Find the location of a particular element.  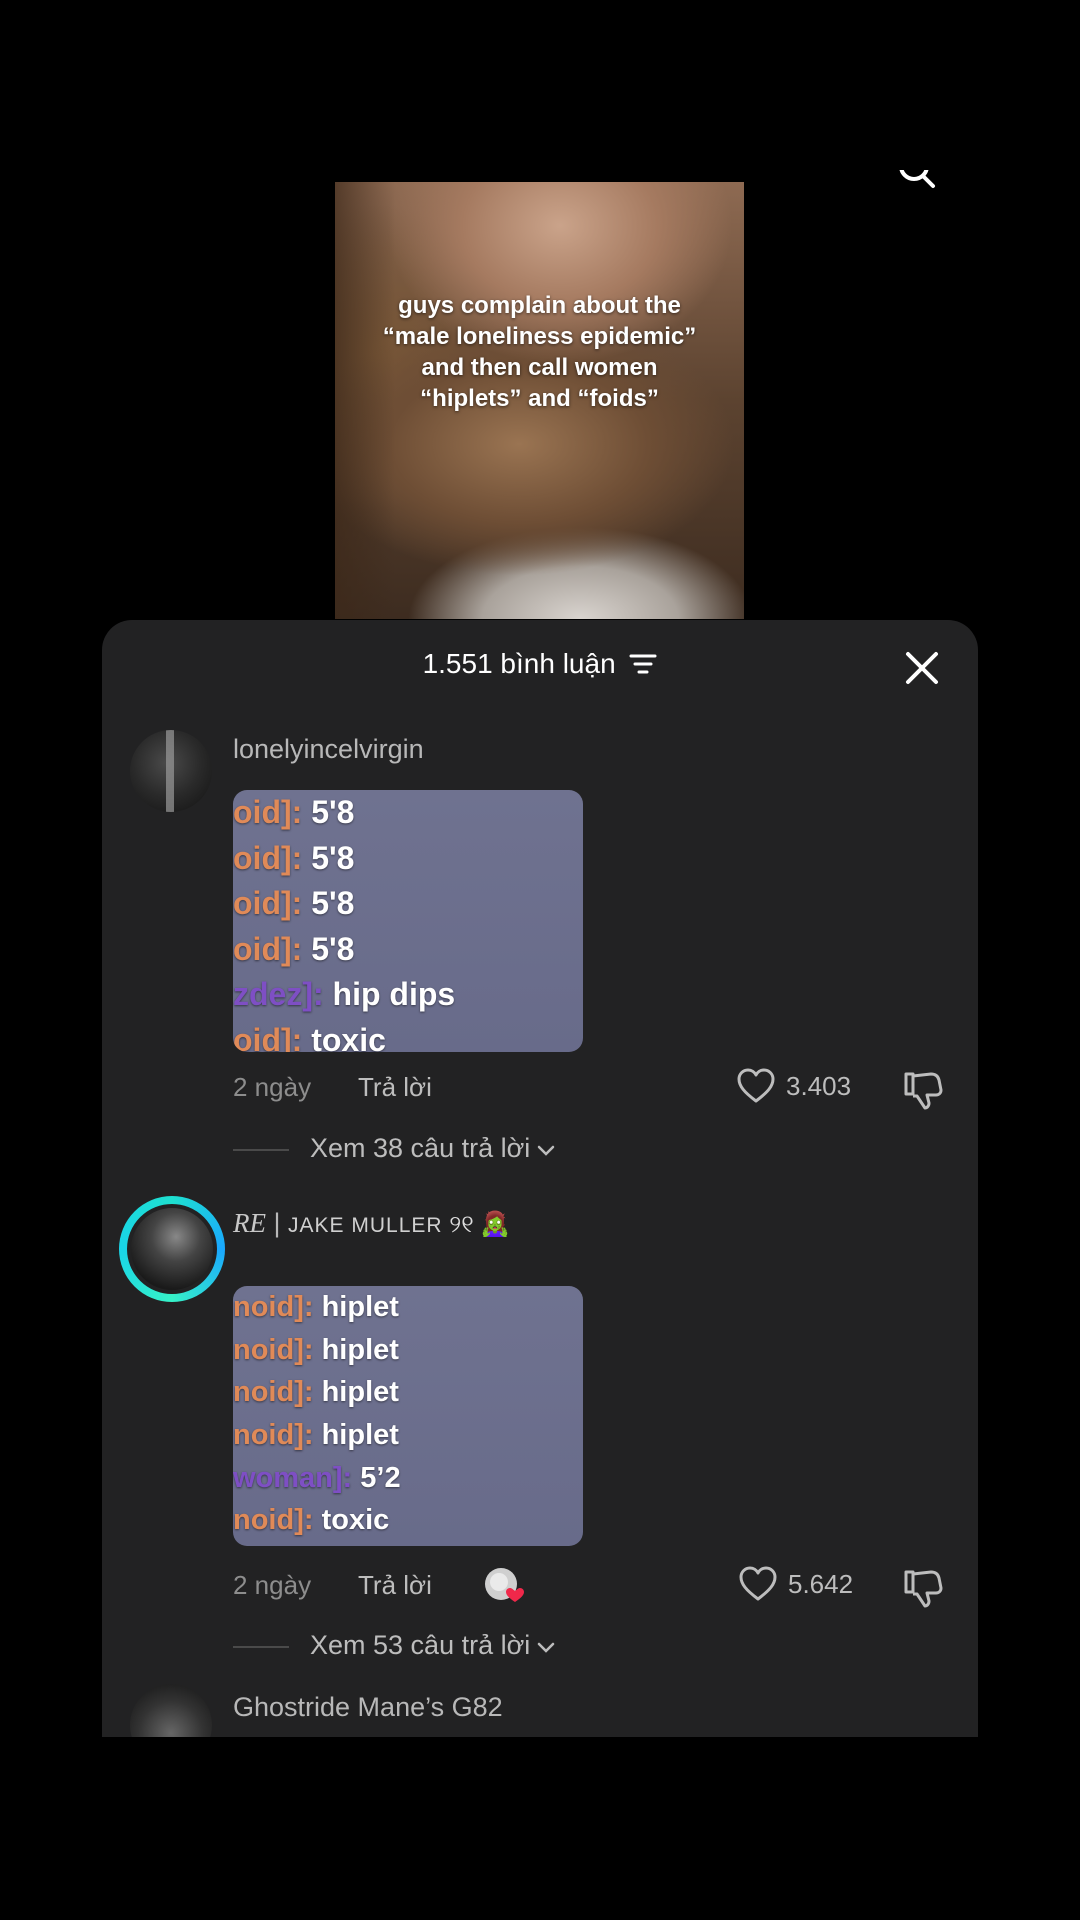

avatar-story-ring is located at coordinates (172, 1249).